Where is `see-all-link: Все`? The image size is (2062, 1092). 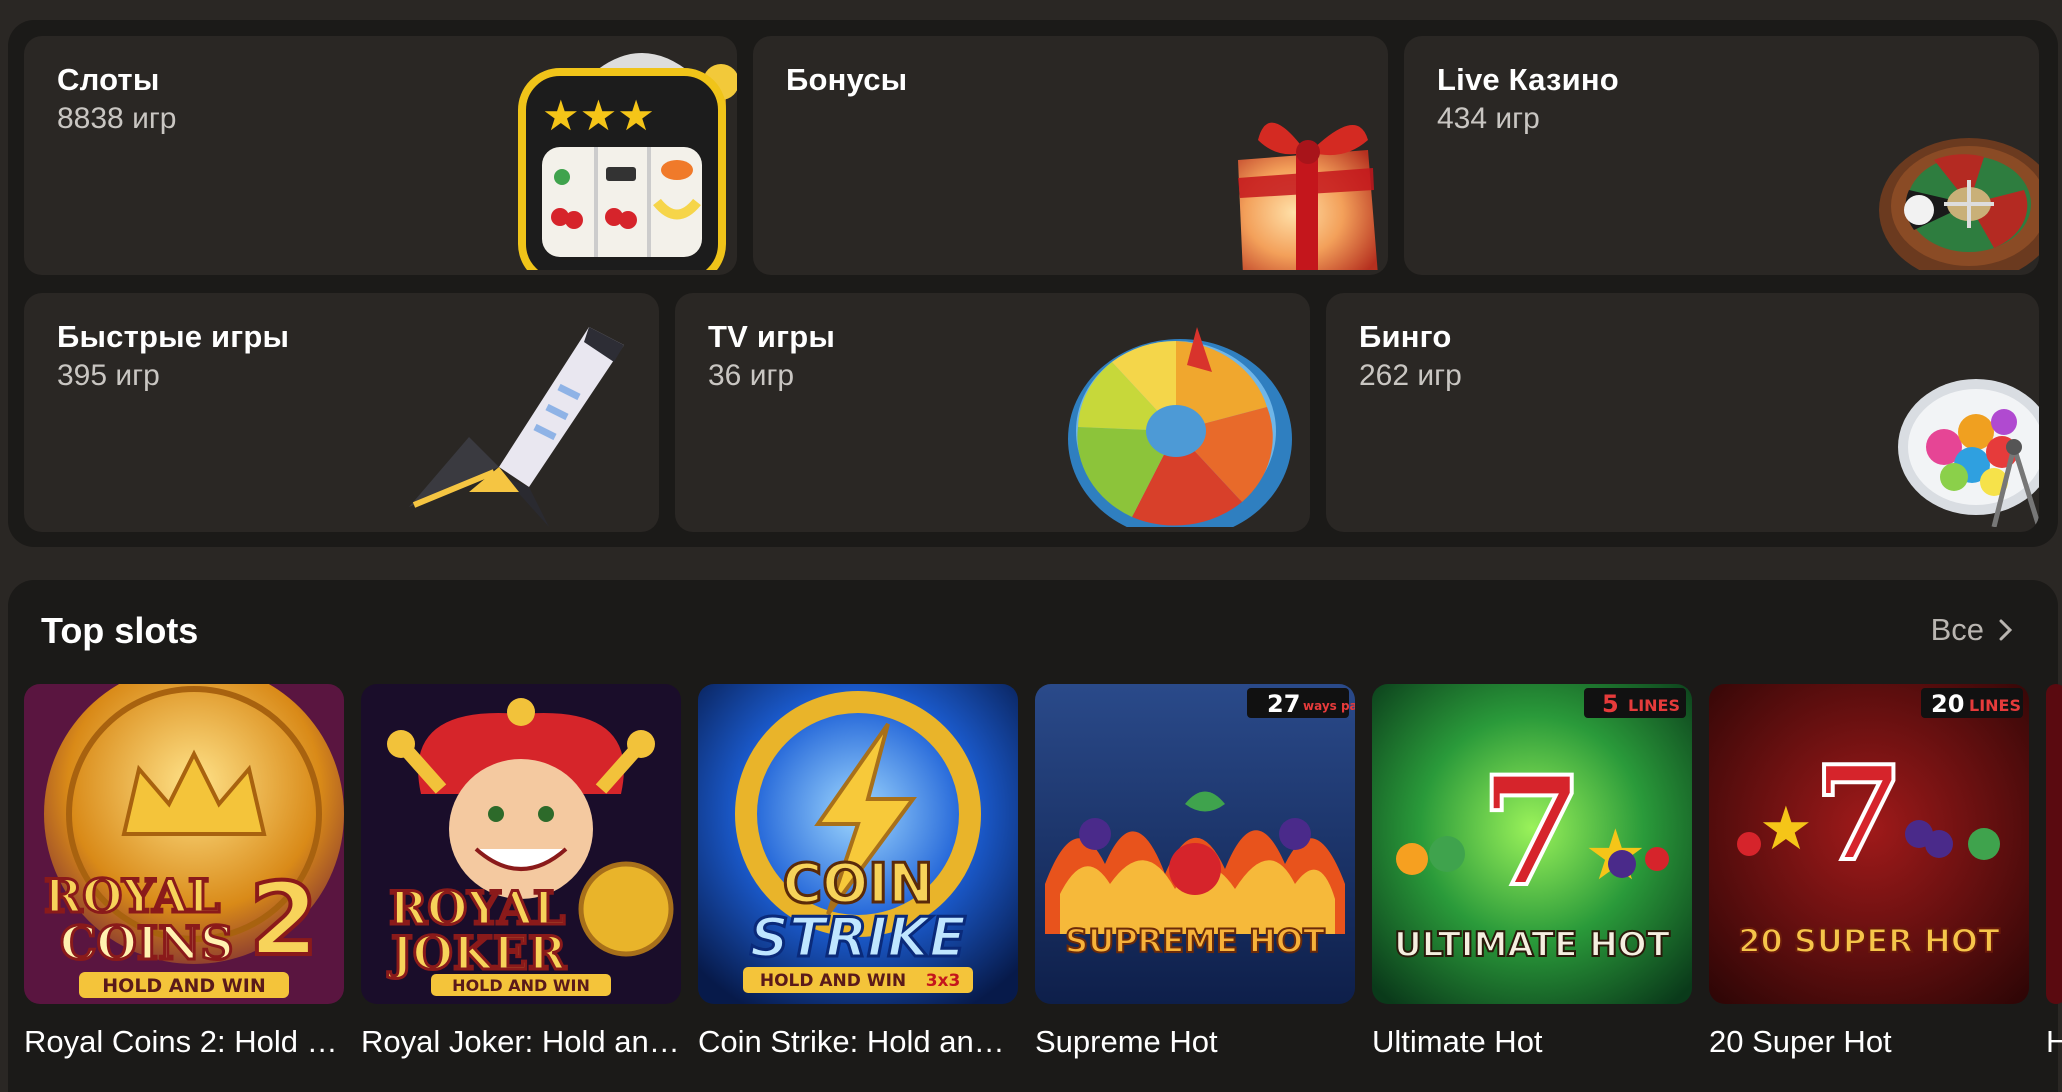
see-all-link: Все is located at coordinates (1972, 630).